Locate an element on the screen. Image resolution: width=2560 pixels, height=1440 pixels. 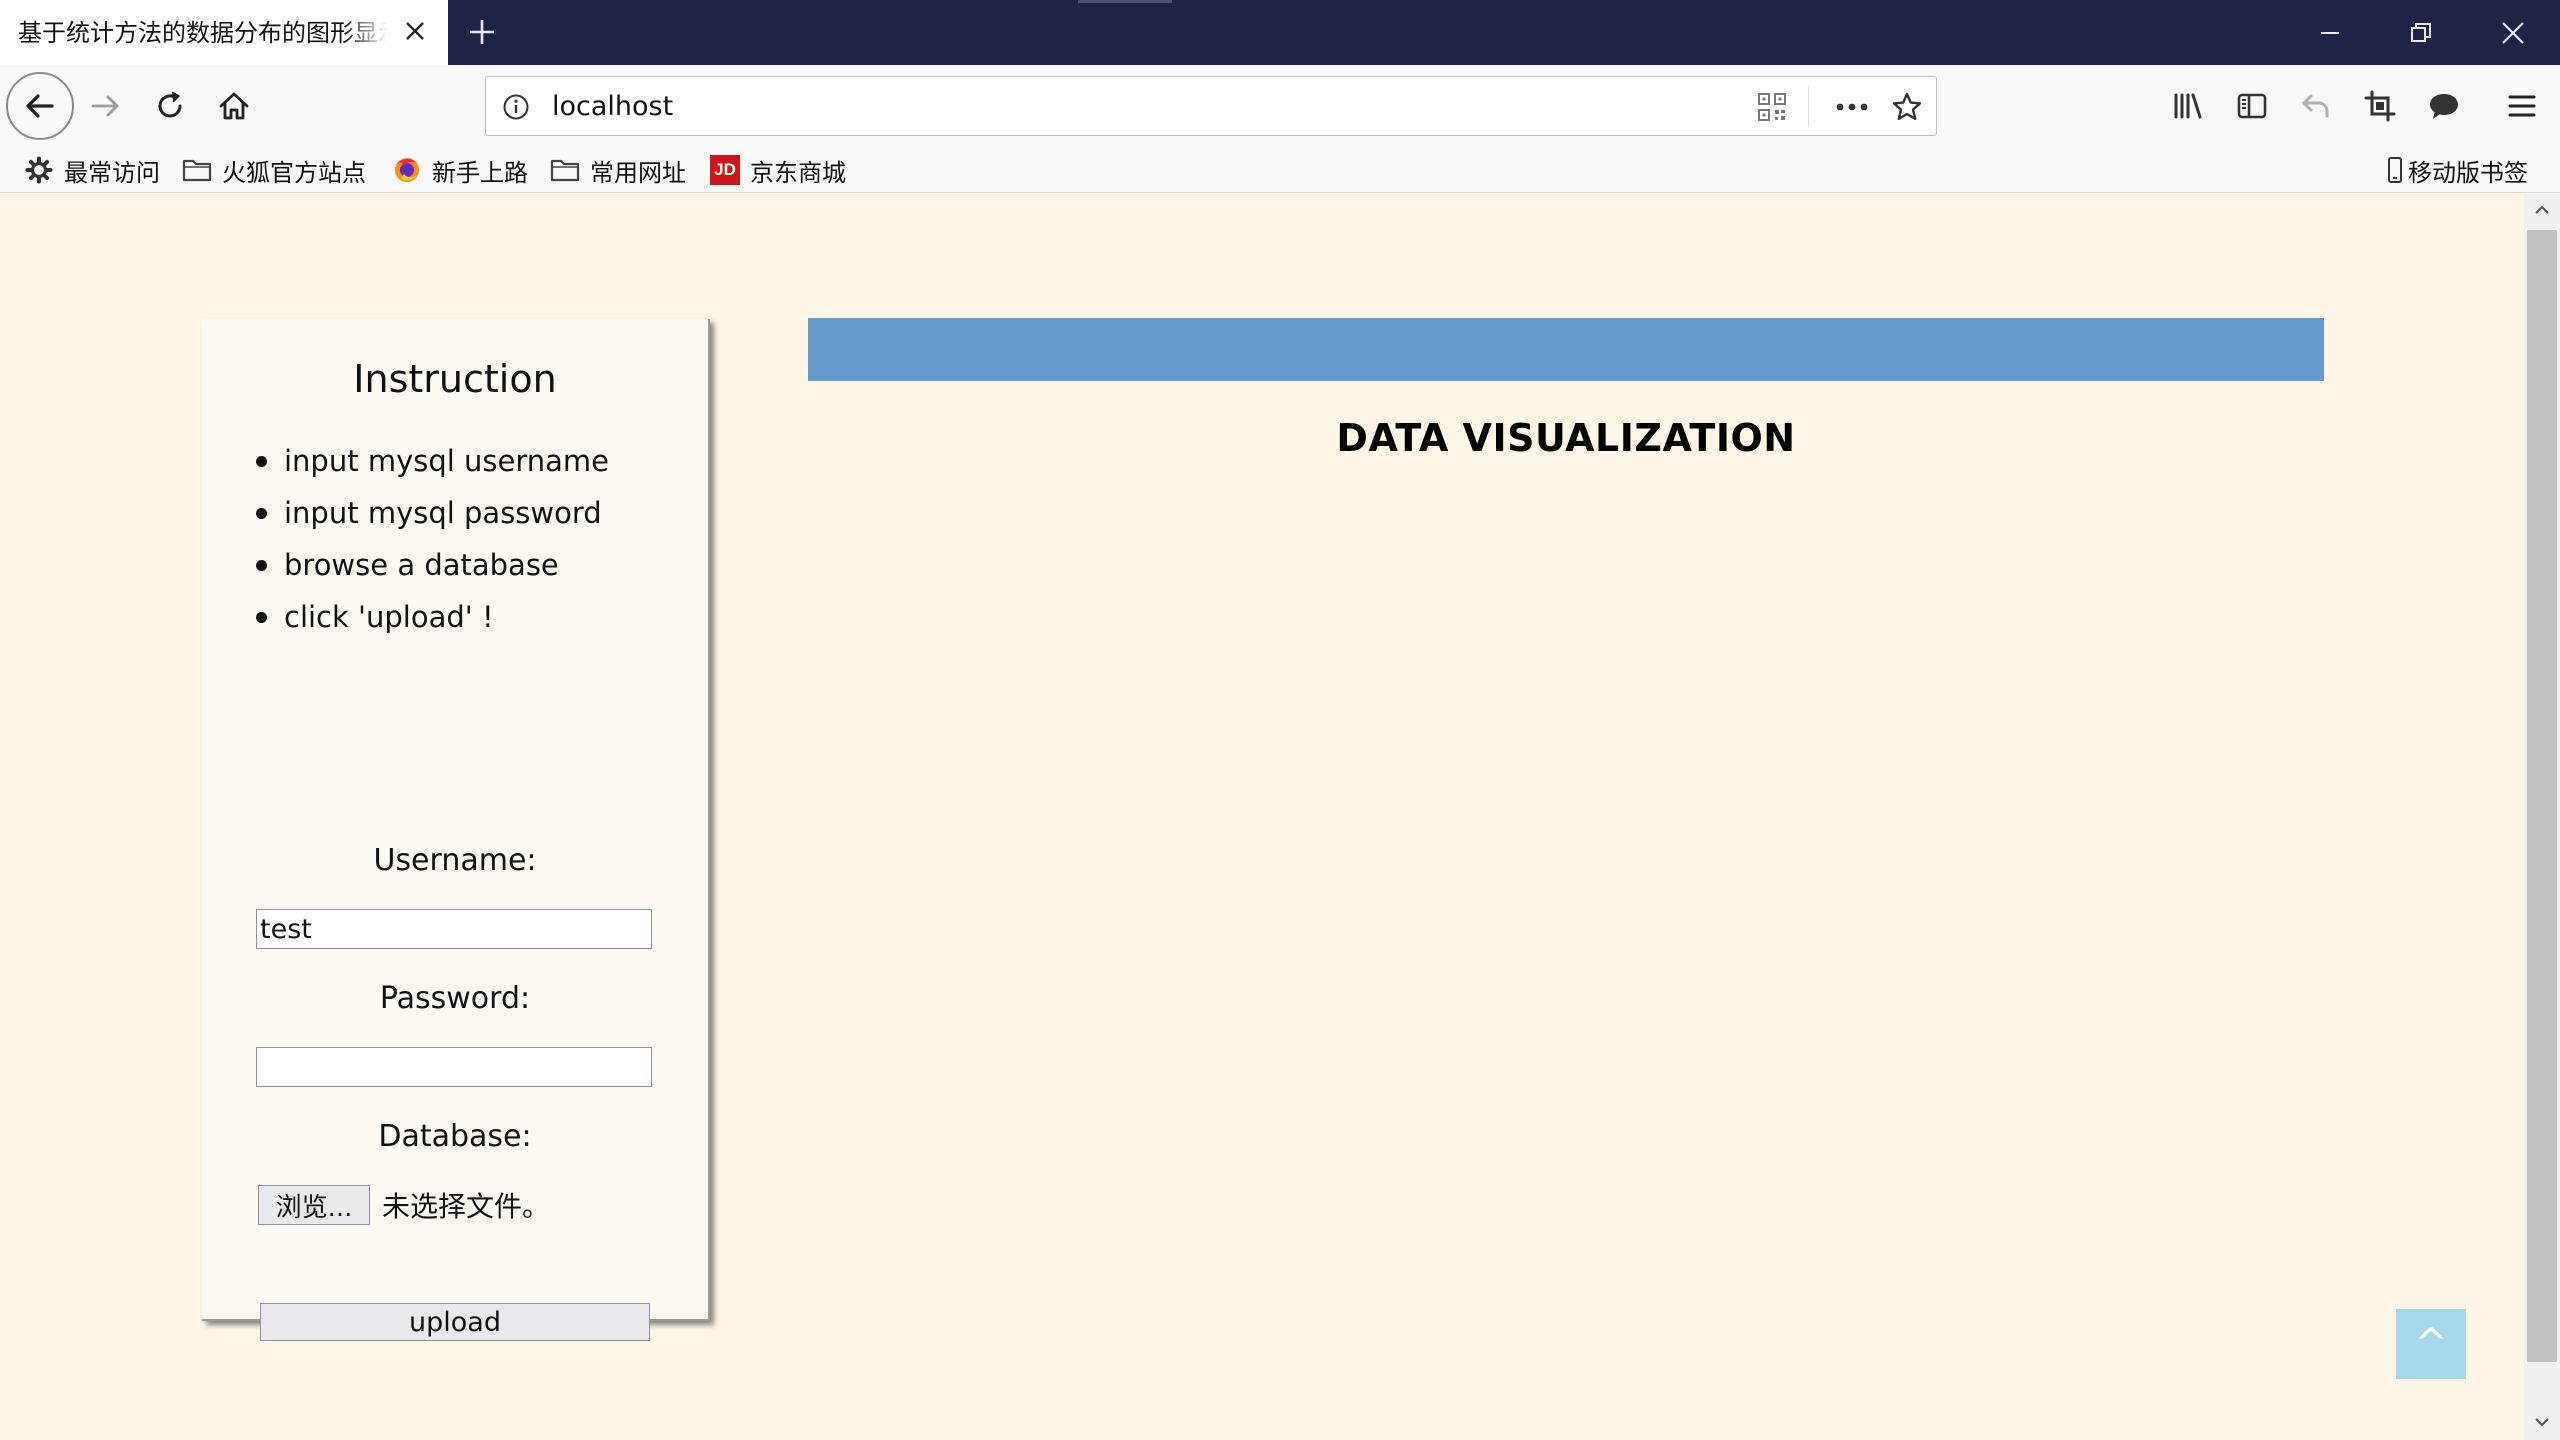
back-arrow-icon is located at coordinates (40, 106).